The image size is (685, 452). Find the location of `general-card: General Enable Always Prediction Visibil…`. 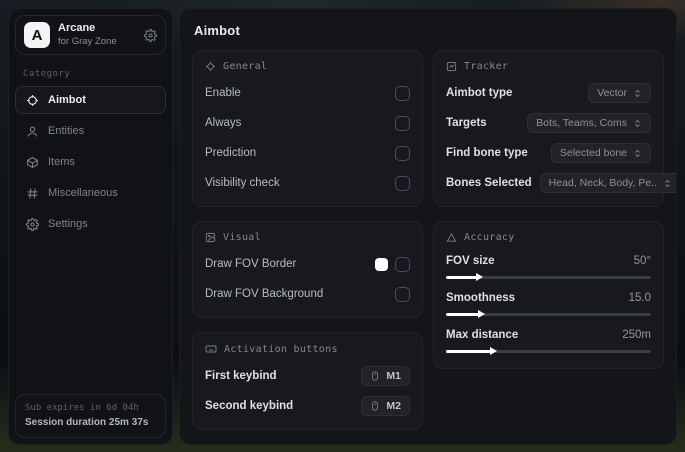

general-card: General Enable Always Prediction Visibil… is located at coordinates (307, 128).